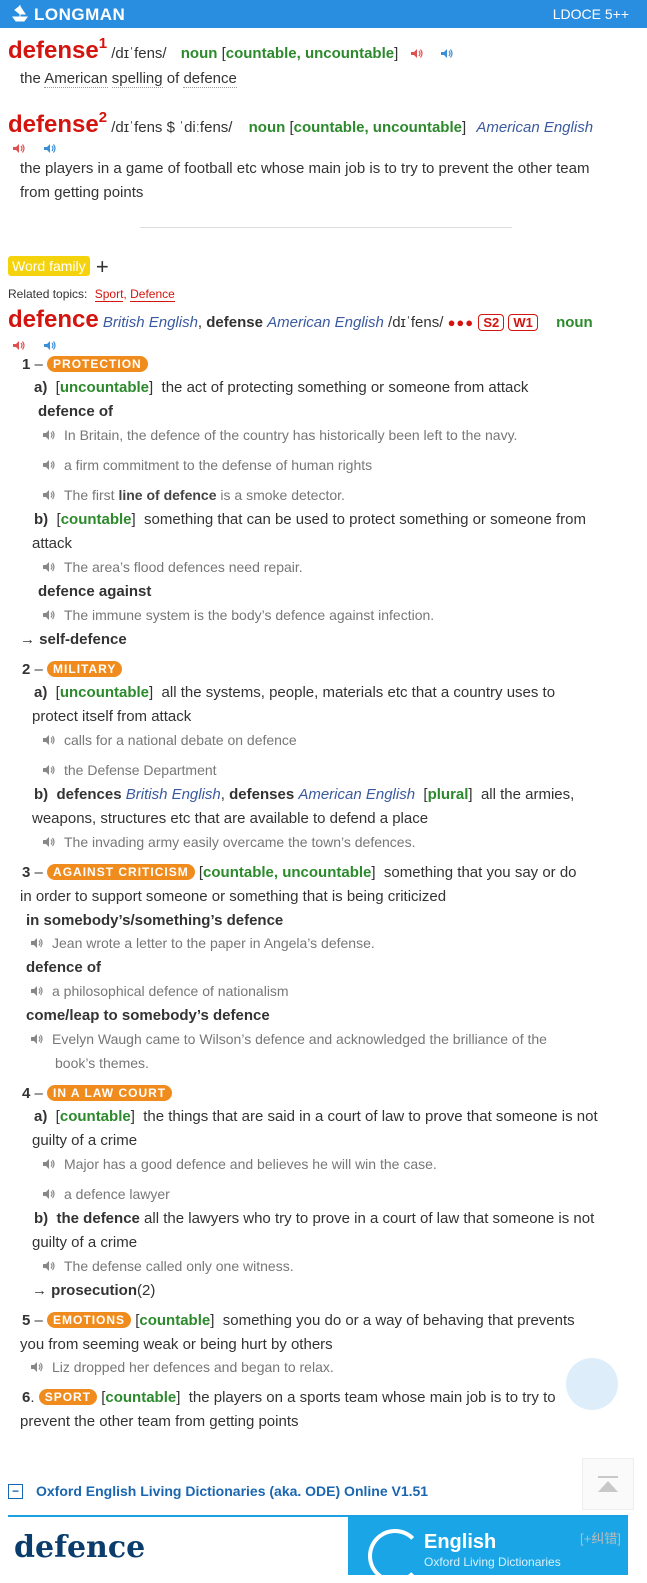  What do you see at coordinates (85, 669) in the screenshot?
I see `signpost: MILITARY` at bounding box center [85, 669].